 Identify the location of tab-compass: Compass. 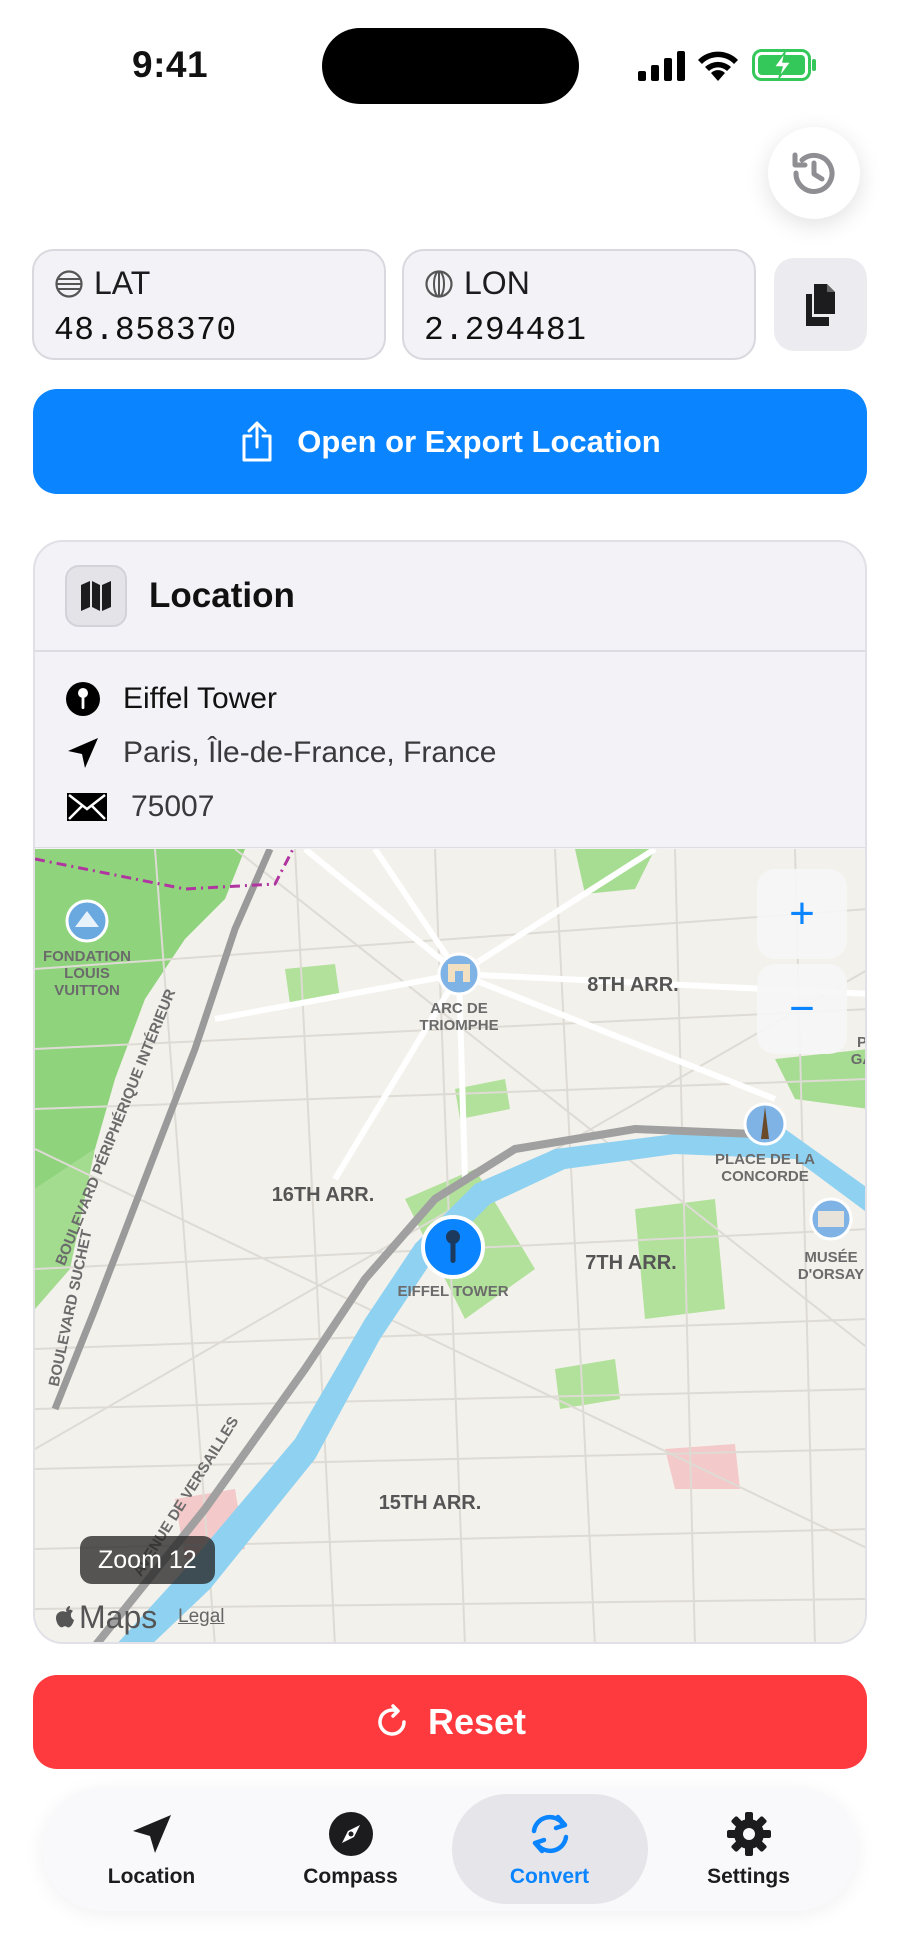
(351, 1849).